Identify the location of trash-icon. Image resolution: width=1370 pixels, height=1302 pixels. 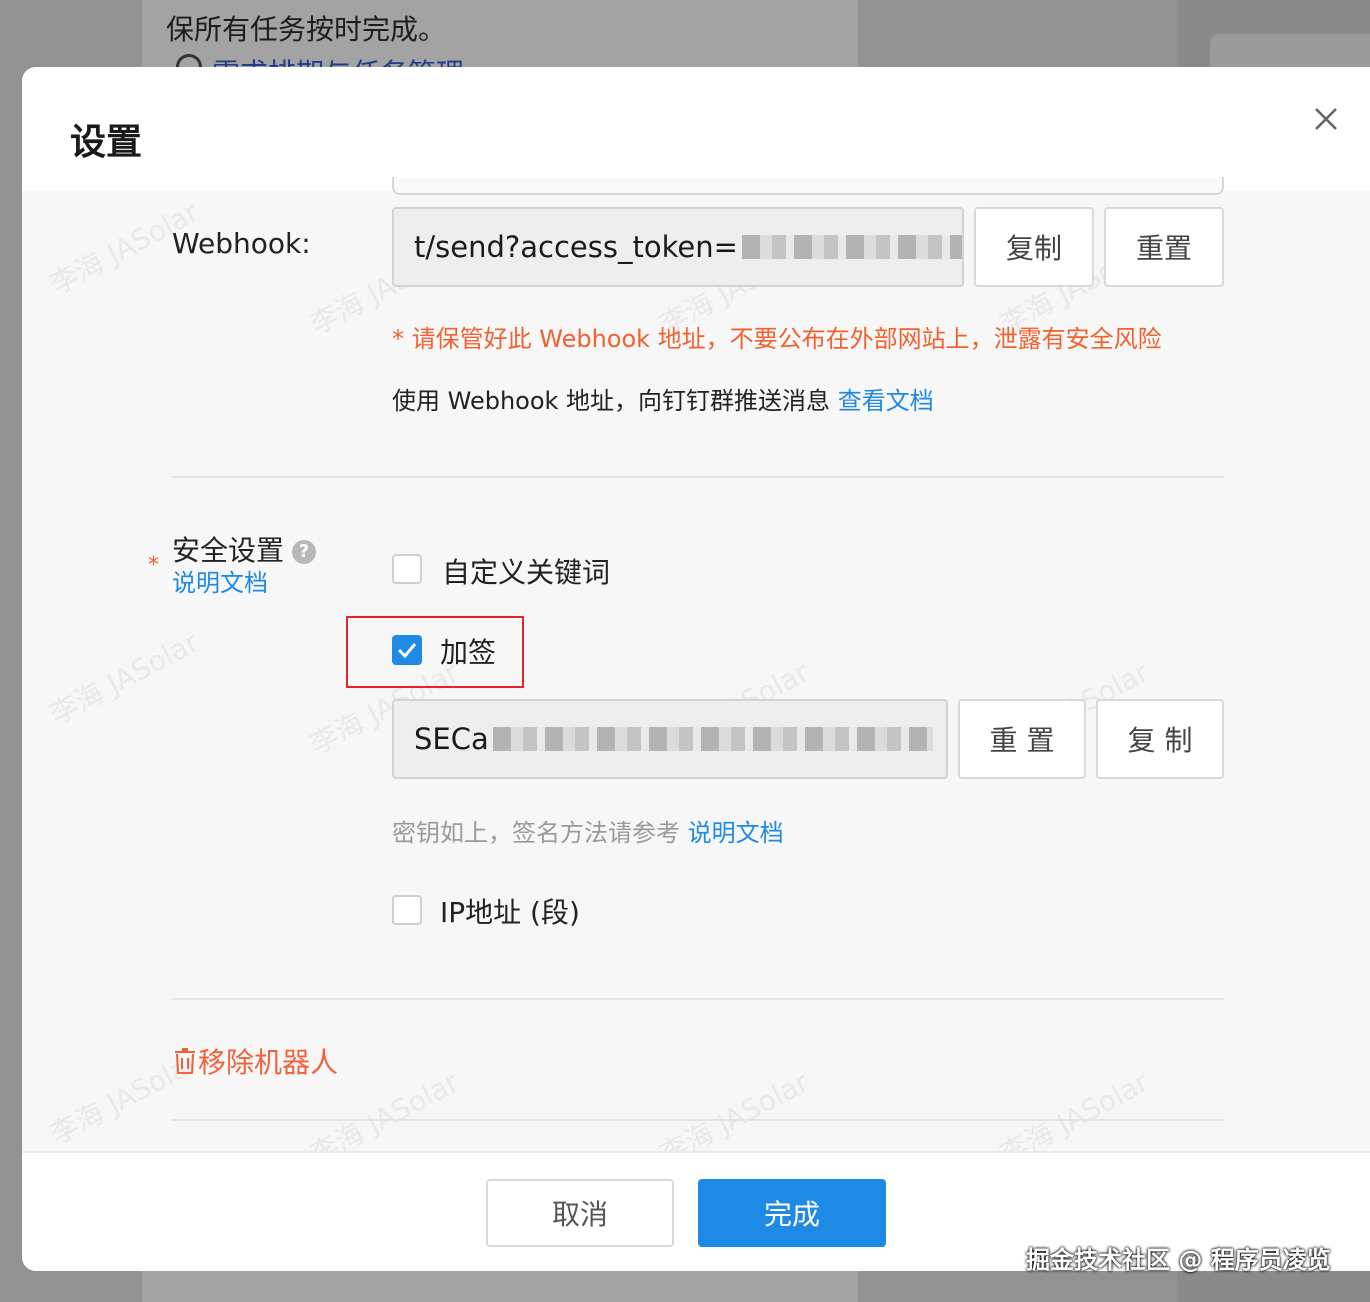
(185, 1061).